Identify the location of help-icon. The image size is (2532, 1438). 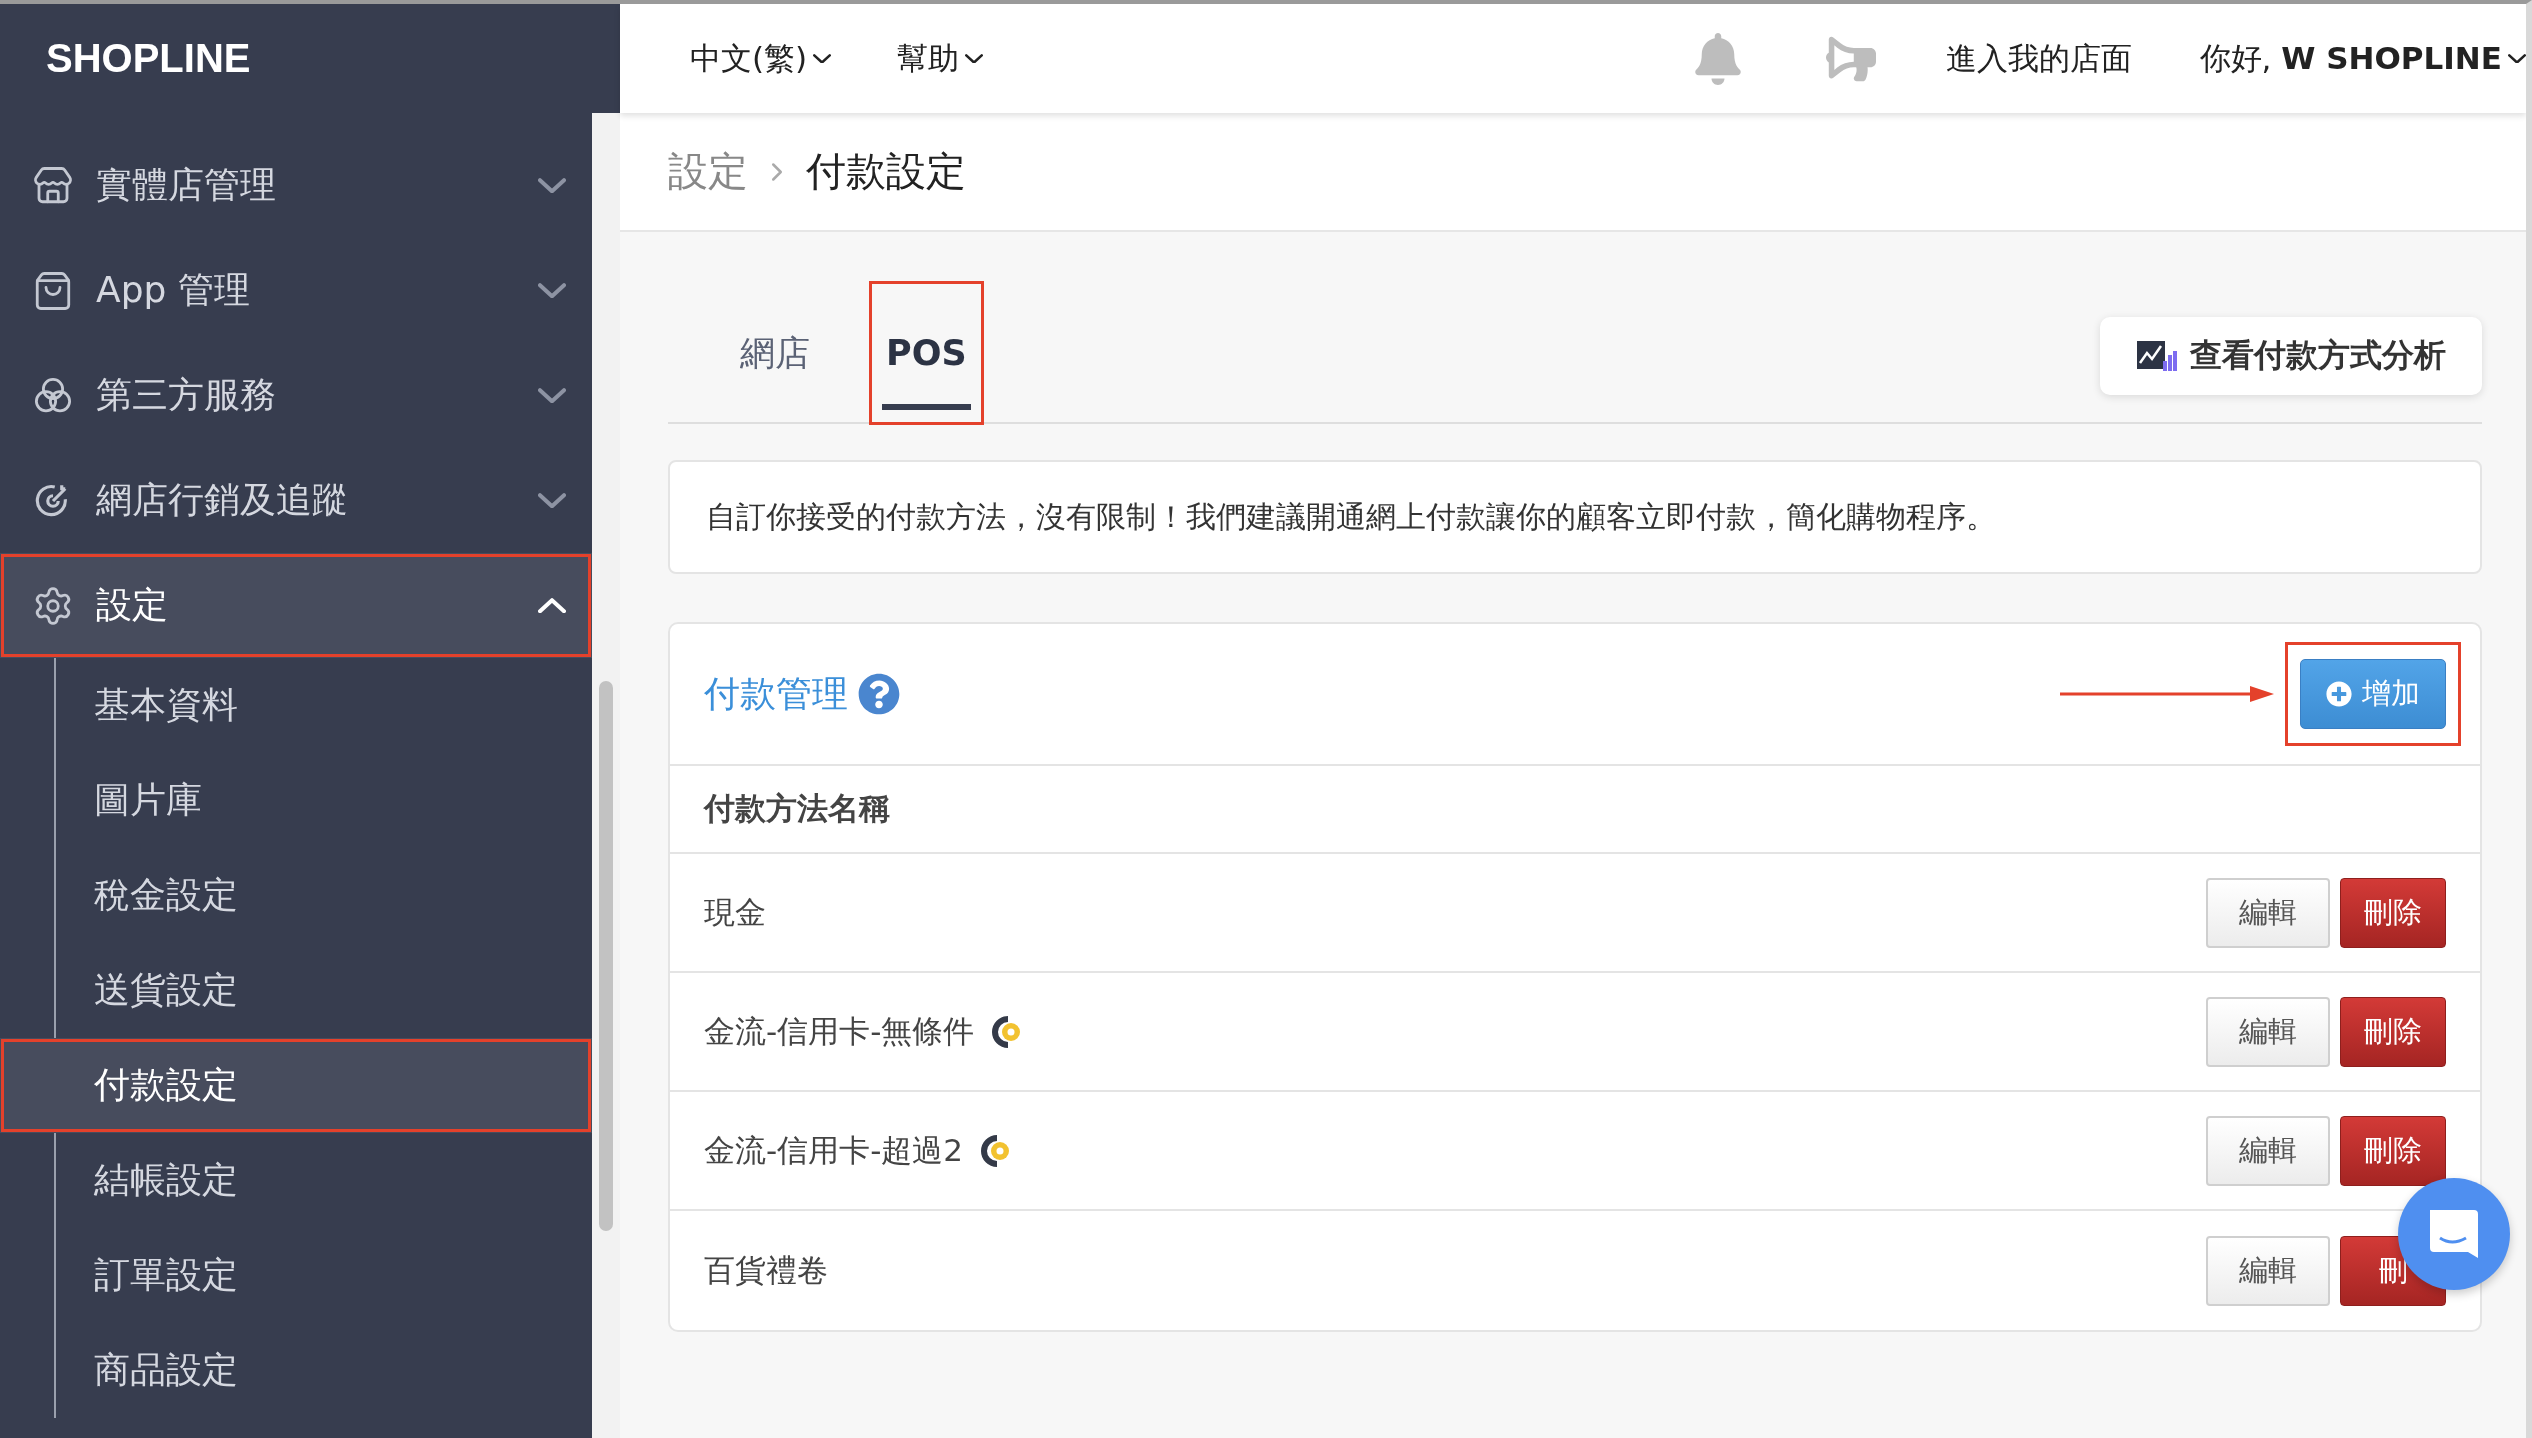
(879, 694).